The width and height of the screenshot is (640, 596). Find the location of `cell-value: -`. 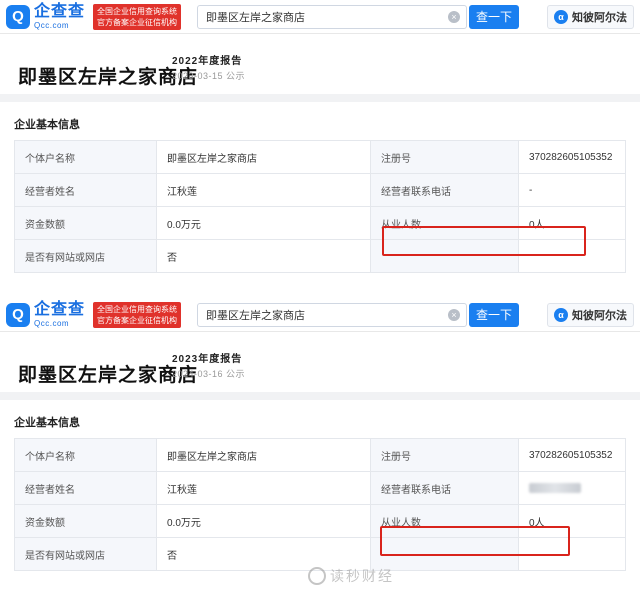

cell-value: - is located at coordinates (572, 190).